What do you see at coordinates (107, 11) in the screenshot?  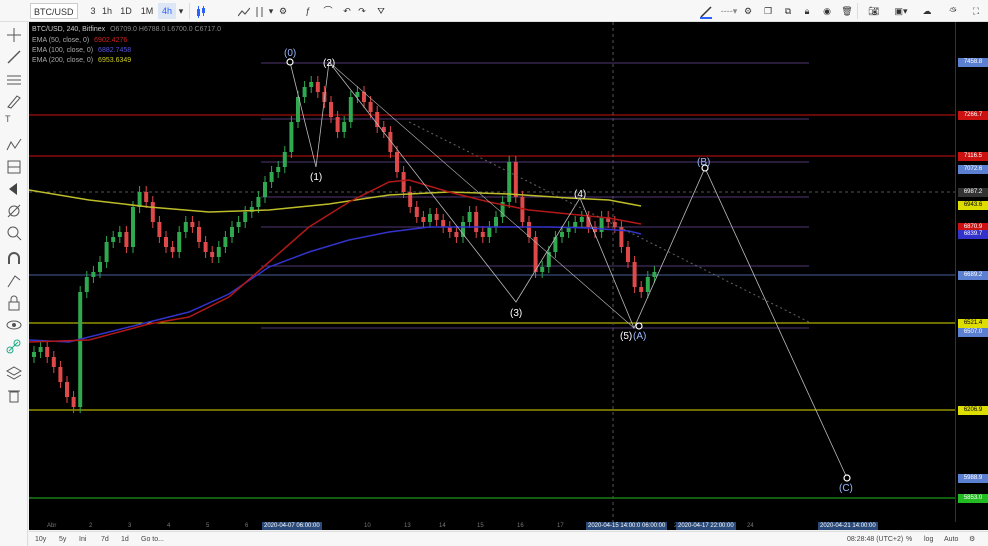 I see `timeframe-1h: 1h` at bounding box center [107, 11].